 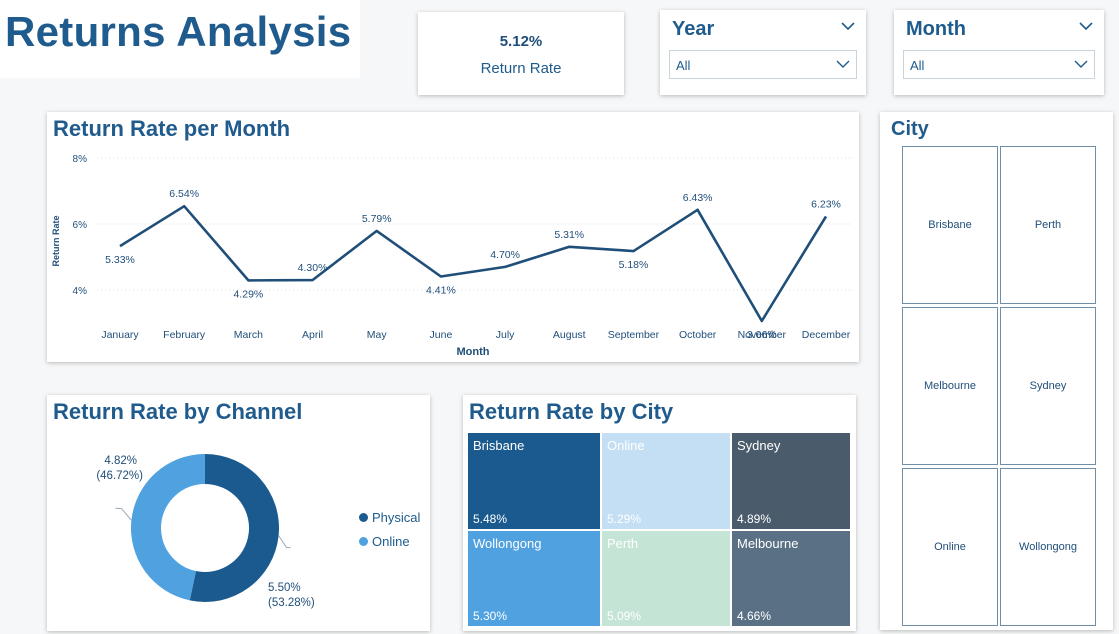 I want to click on city-option-sydney: Sydney, so click(x=1048, y=386).